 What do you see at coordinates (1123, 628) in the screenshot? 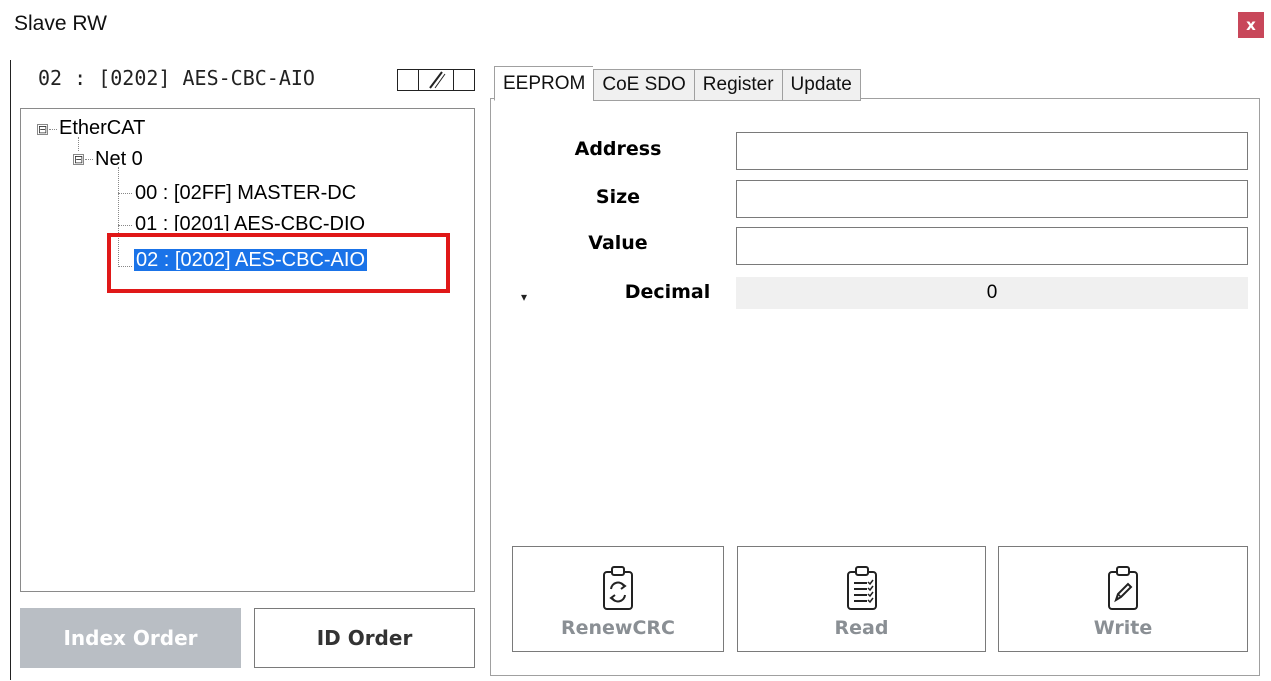
I see `write-label: Write` at bounding box center [1123, 628].